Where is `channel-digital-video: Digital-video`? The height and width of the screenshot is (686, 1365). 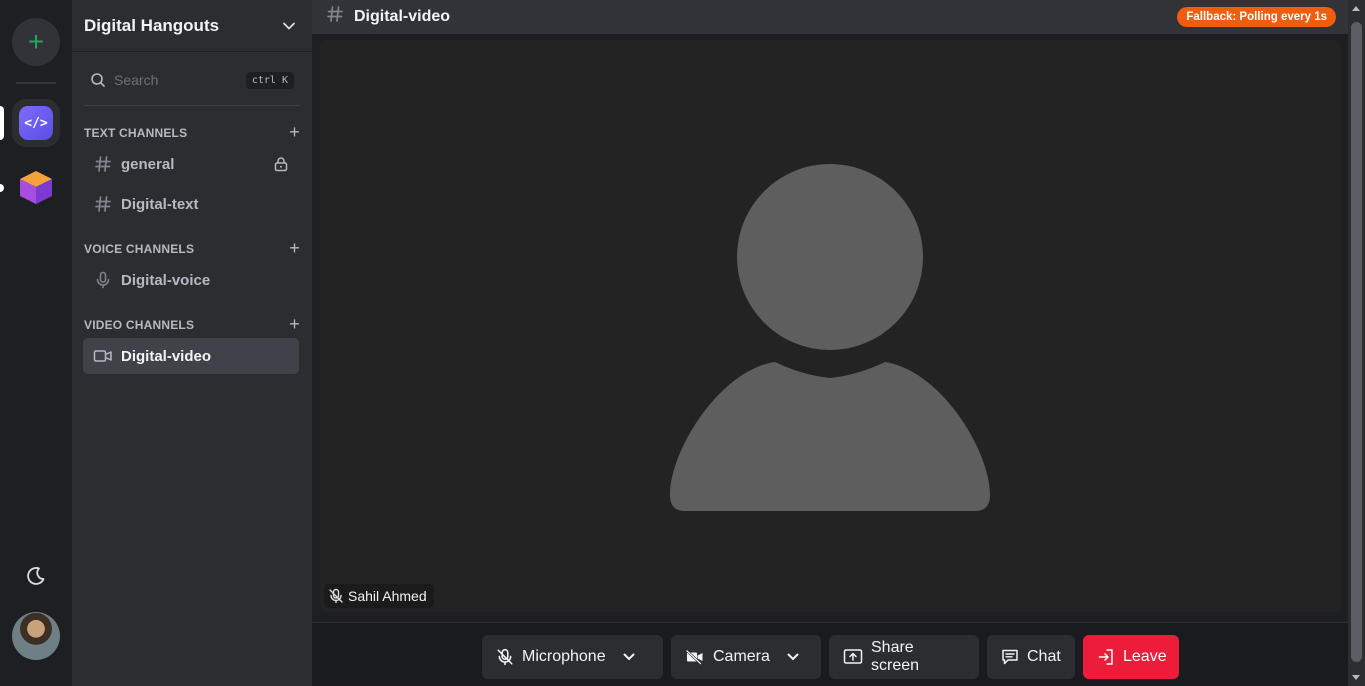
channel-digital-video: Digital-video is located at coordinates (191, 356).